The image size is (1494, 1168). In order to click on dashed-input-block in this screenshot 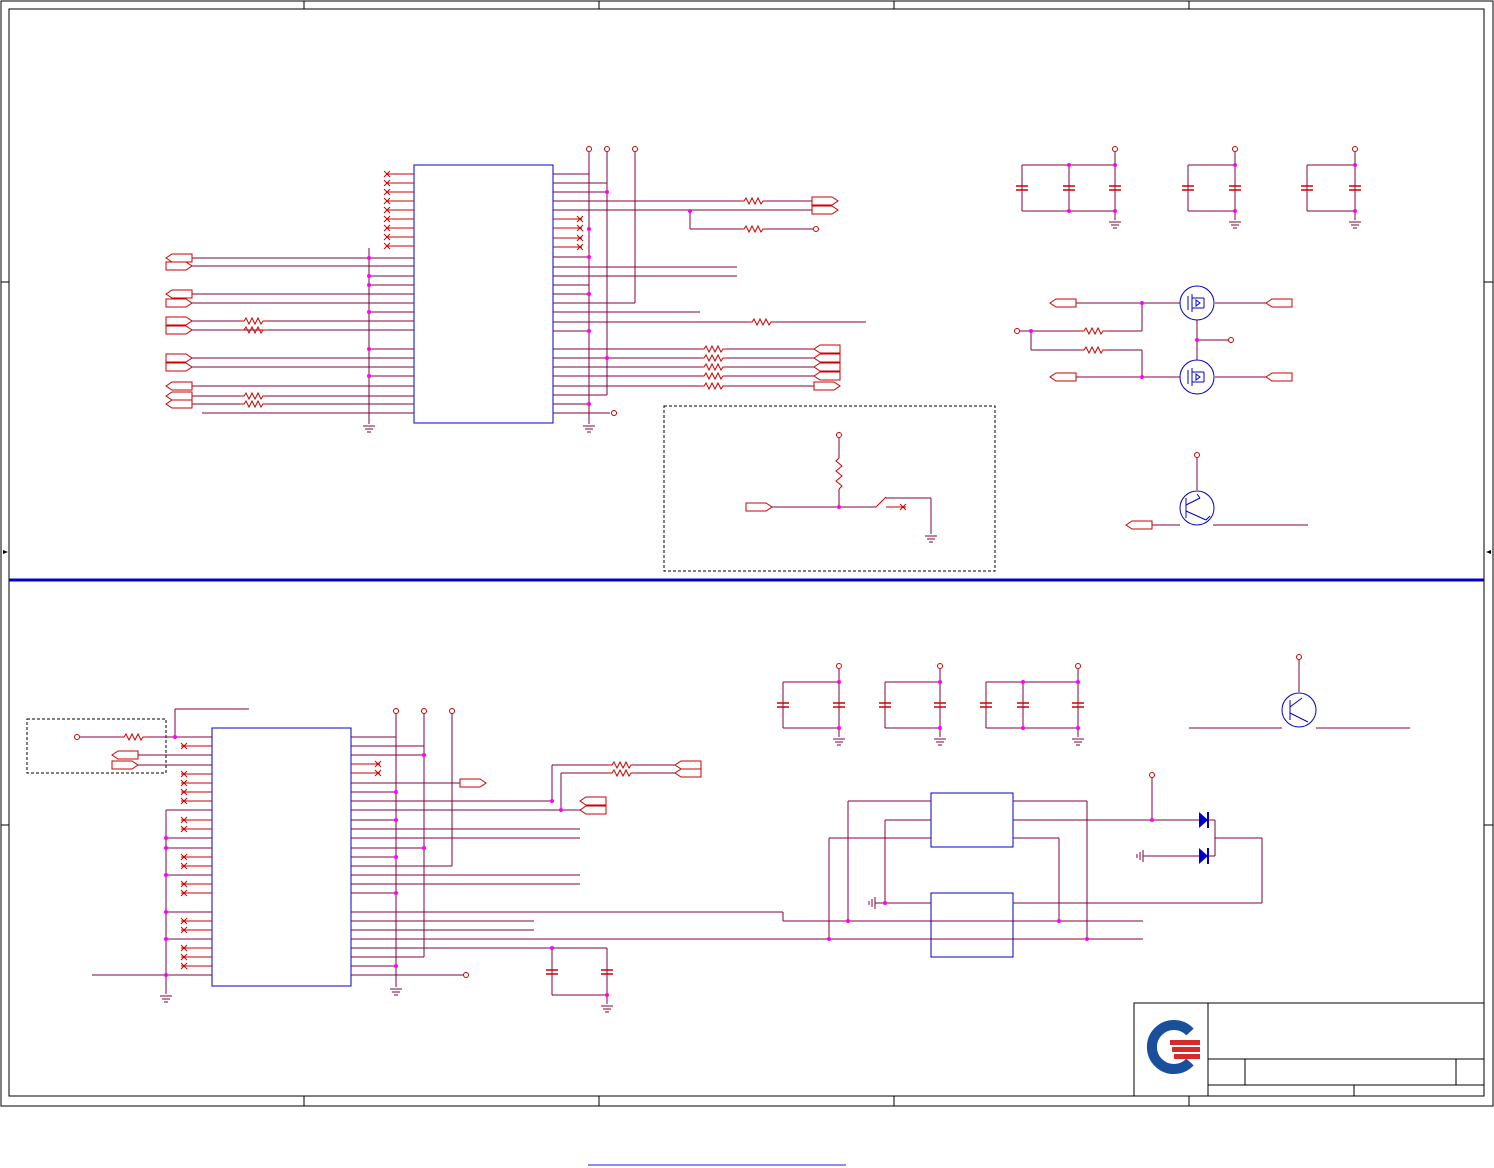, I will do `click(137, 741)`.